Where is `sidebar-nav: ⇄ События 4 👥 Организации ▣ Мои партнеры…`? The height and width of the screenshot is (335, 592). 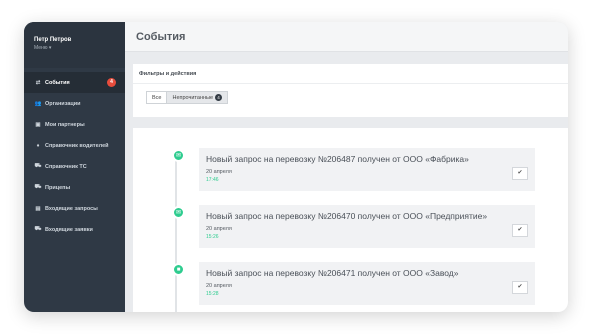 sidebar-nav: ⇄ События 4 👥 Организации ▣ Мои партнеры… is located at coordinates (74, 156).